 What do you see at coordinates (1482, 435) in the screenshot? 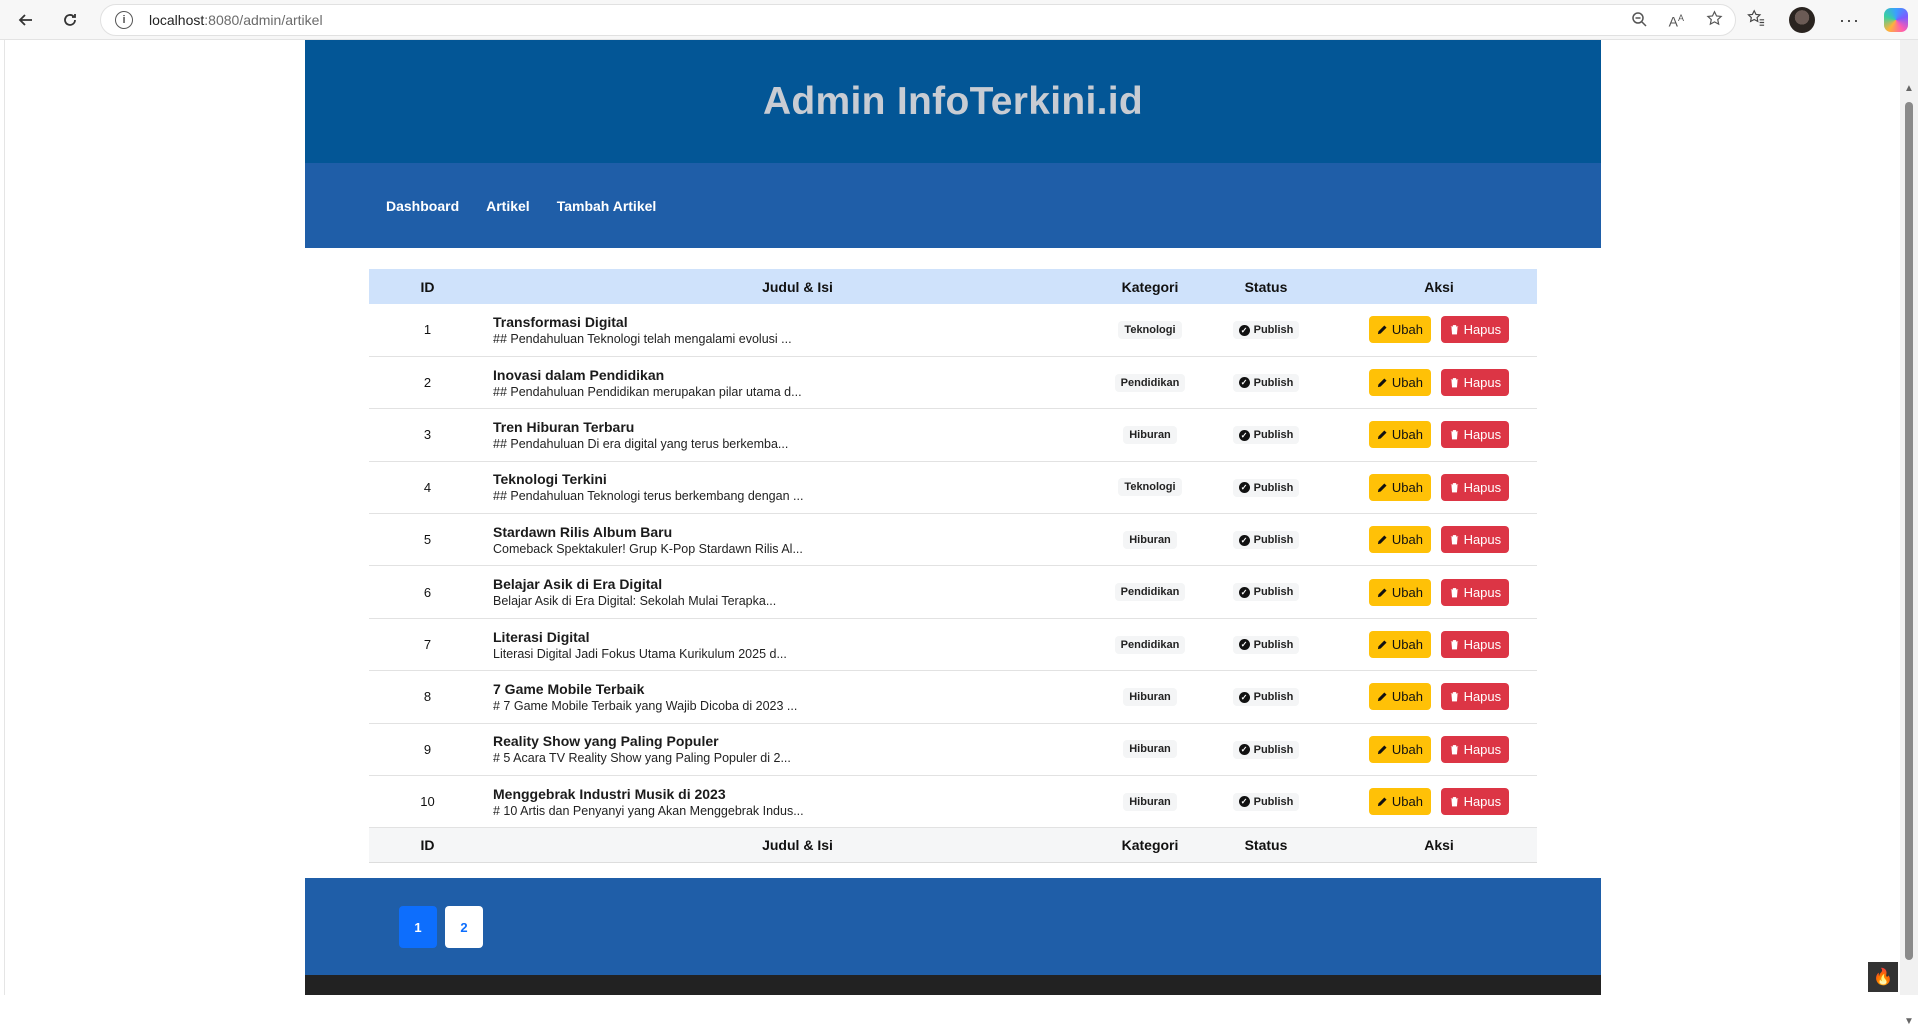
I see `delete-label: Hapus` at bounding box center [1482, 435].